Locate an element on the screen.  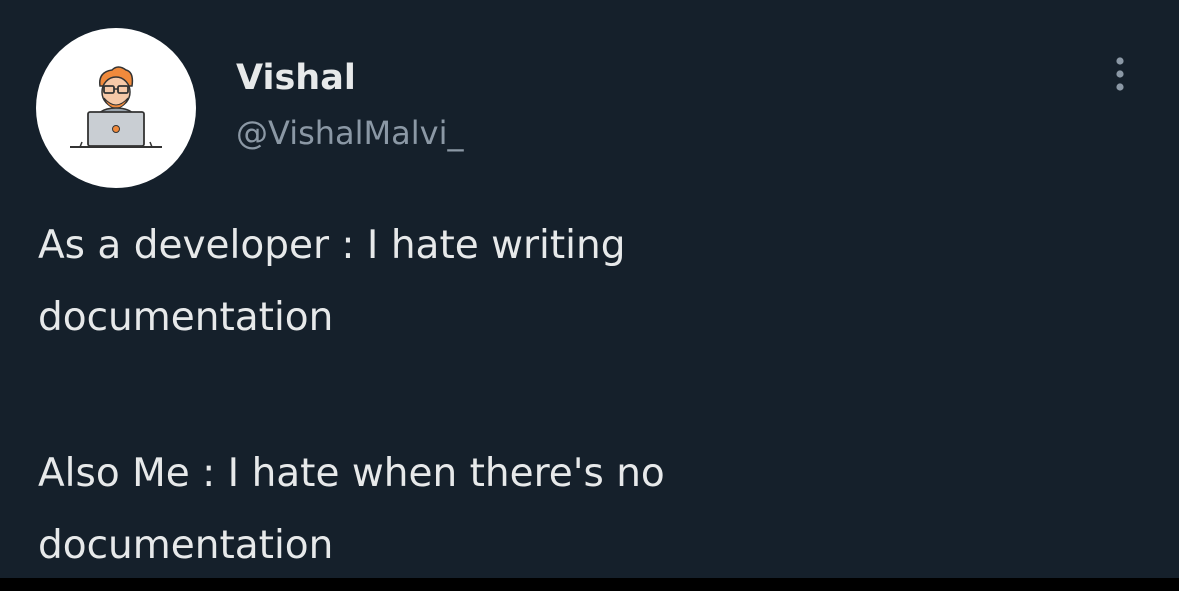
avatar is located at coordinates (116, 108).